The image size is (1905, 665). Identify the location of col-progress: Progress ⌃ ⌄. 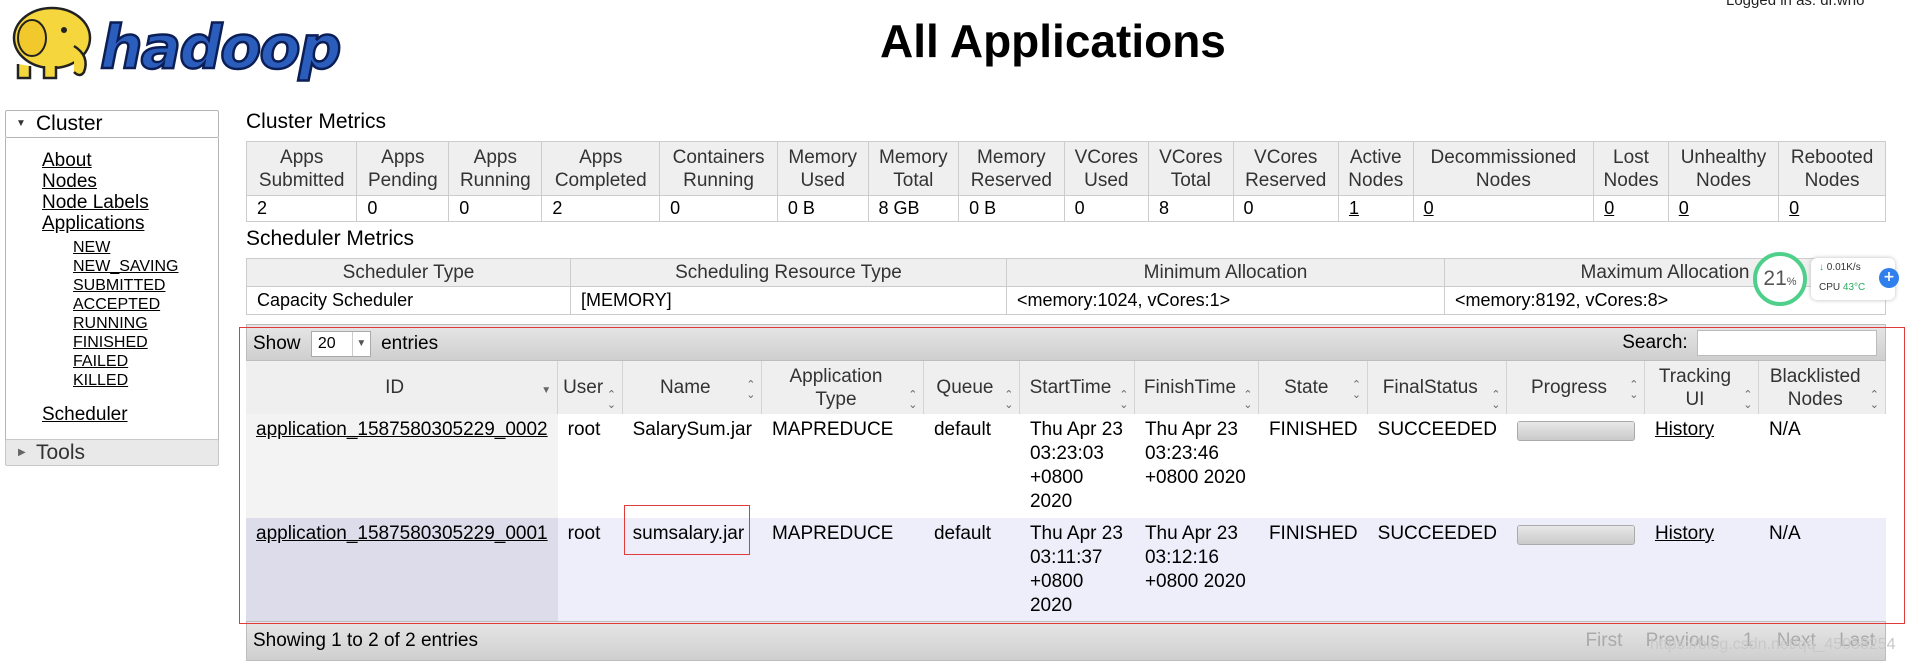
(1576, 387).